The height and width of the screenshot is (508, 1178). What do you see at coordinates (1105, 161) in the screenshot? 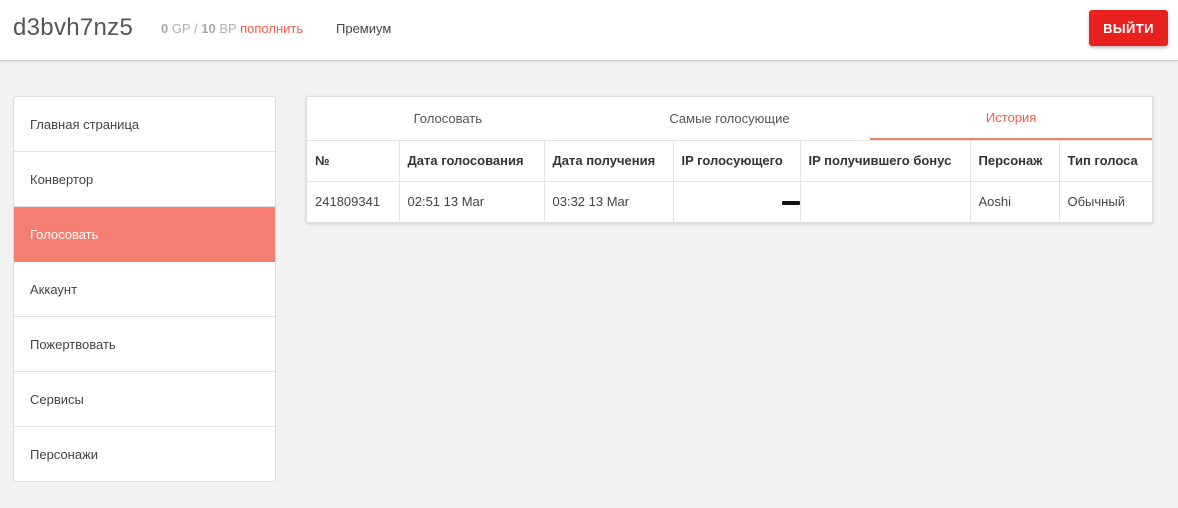
I see `column-header-vote-type: Тип голоса` at bounding box center [1105, 161].